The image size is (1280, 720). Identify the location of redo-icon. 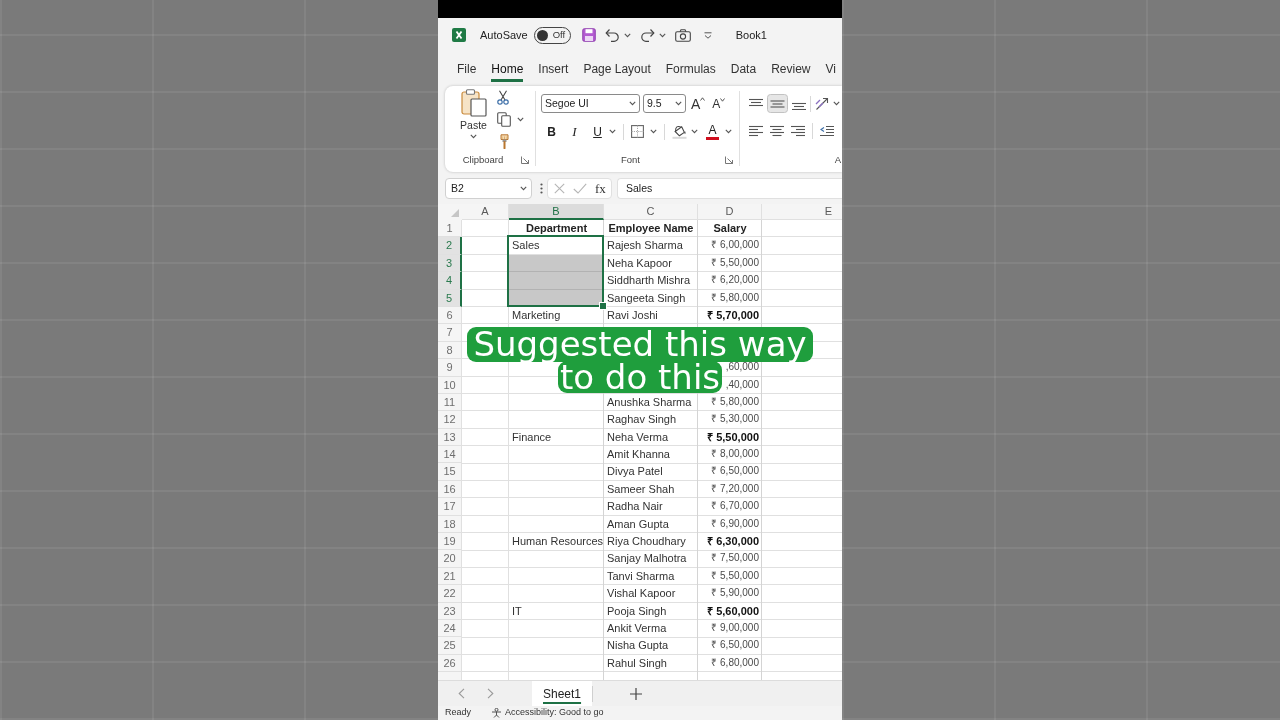
(647, 35).